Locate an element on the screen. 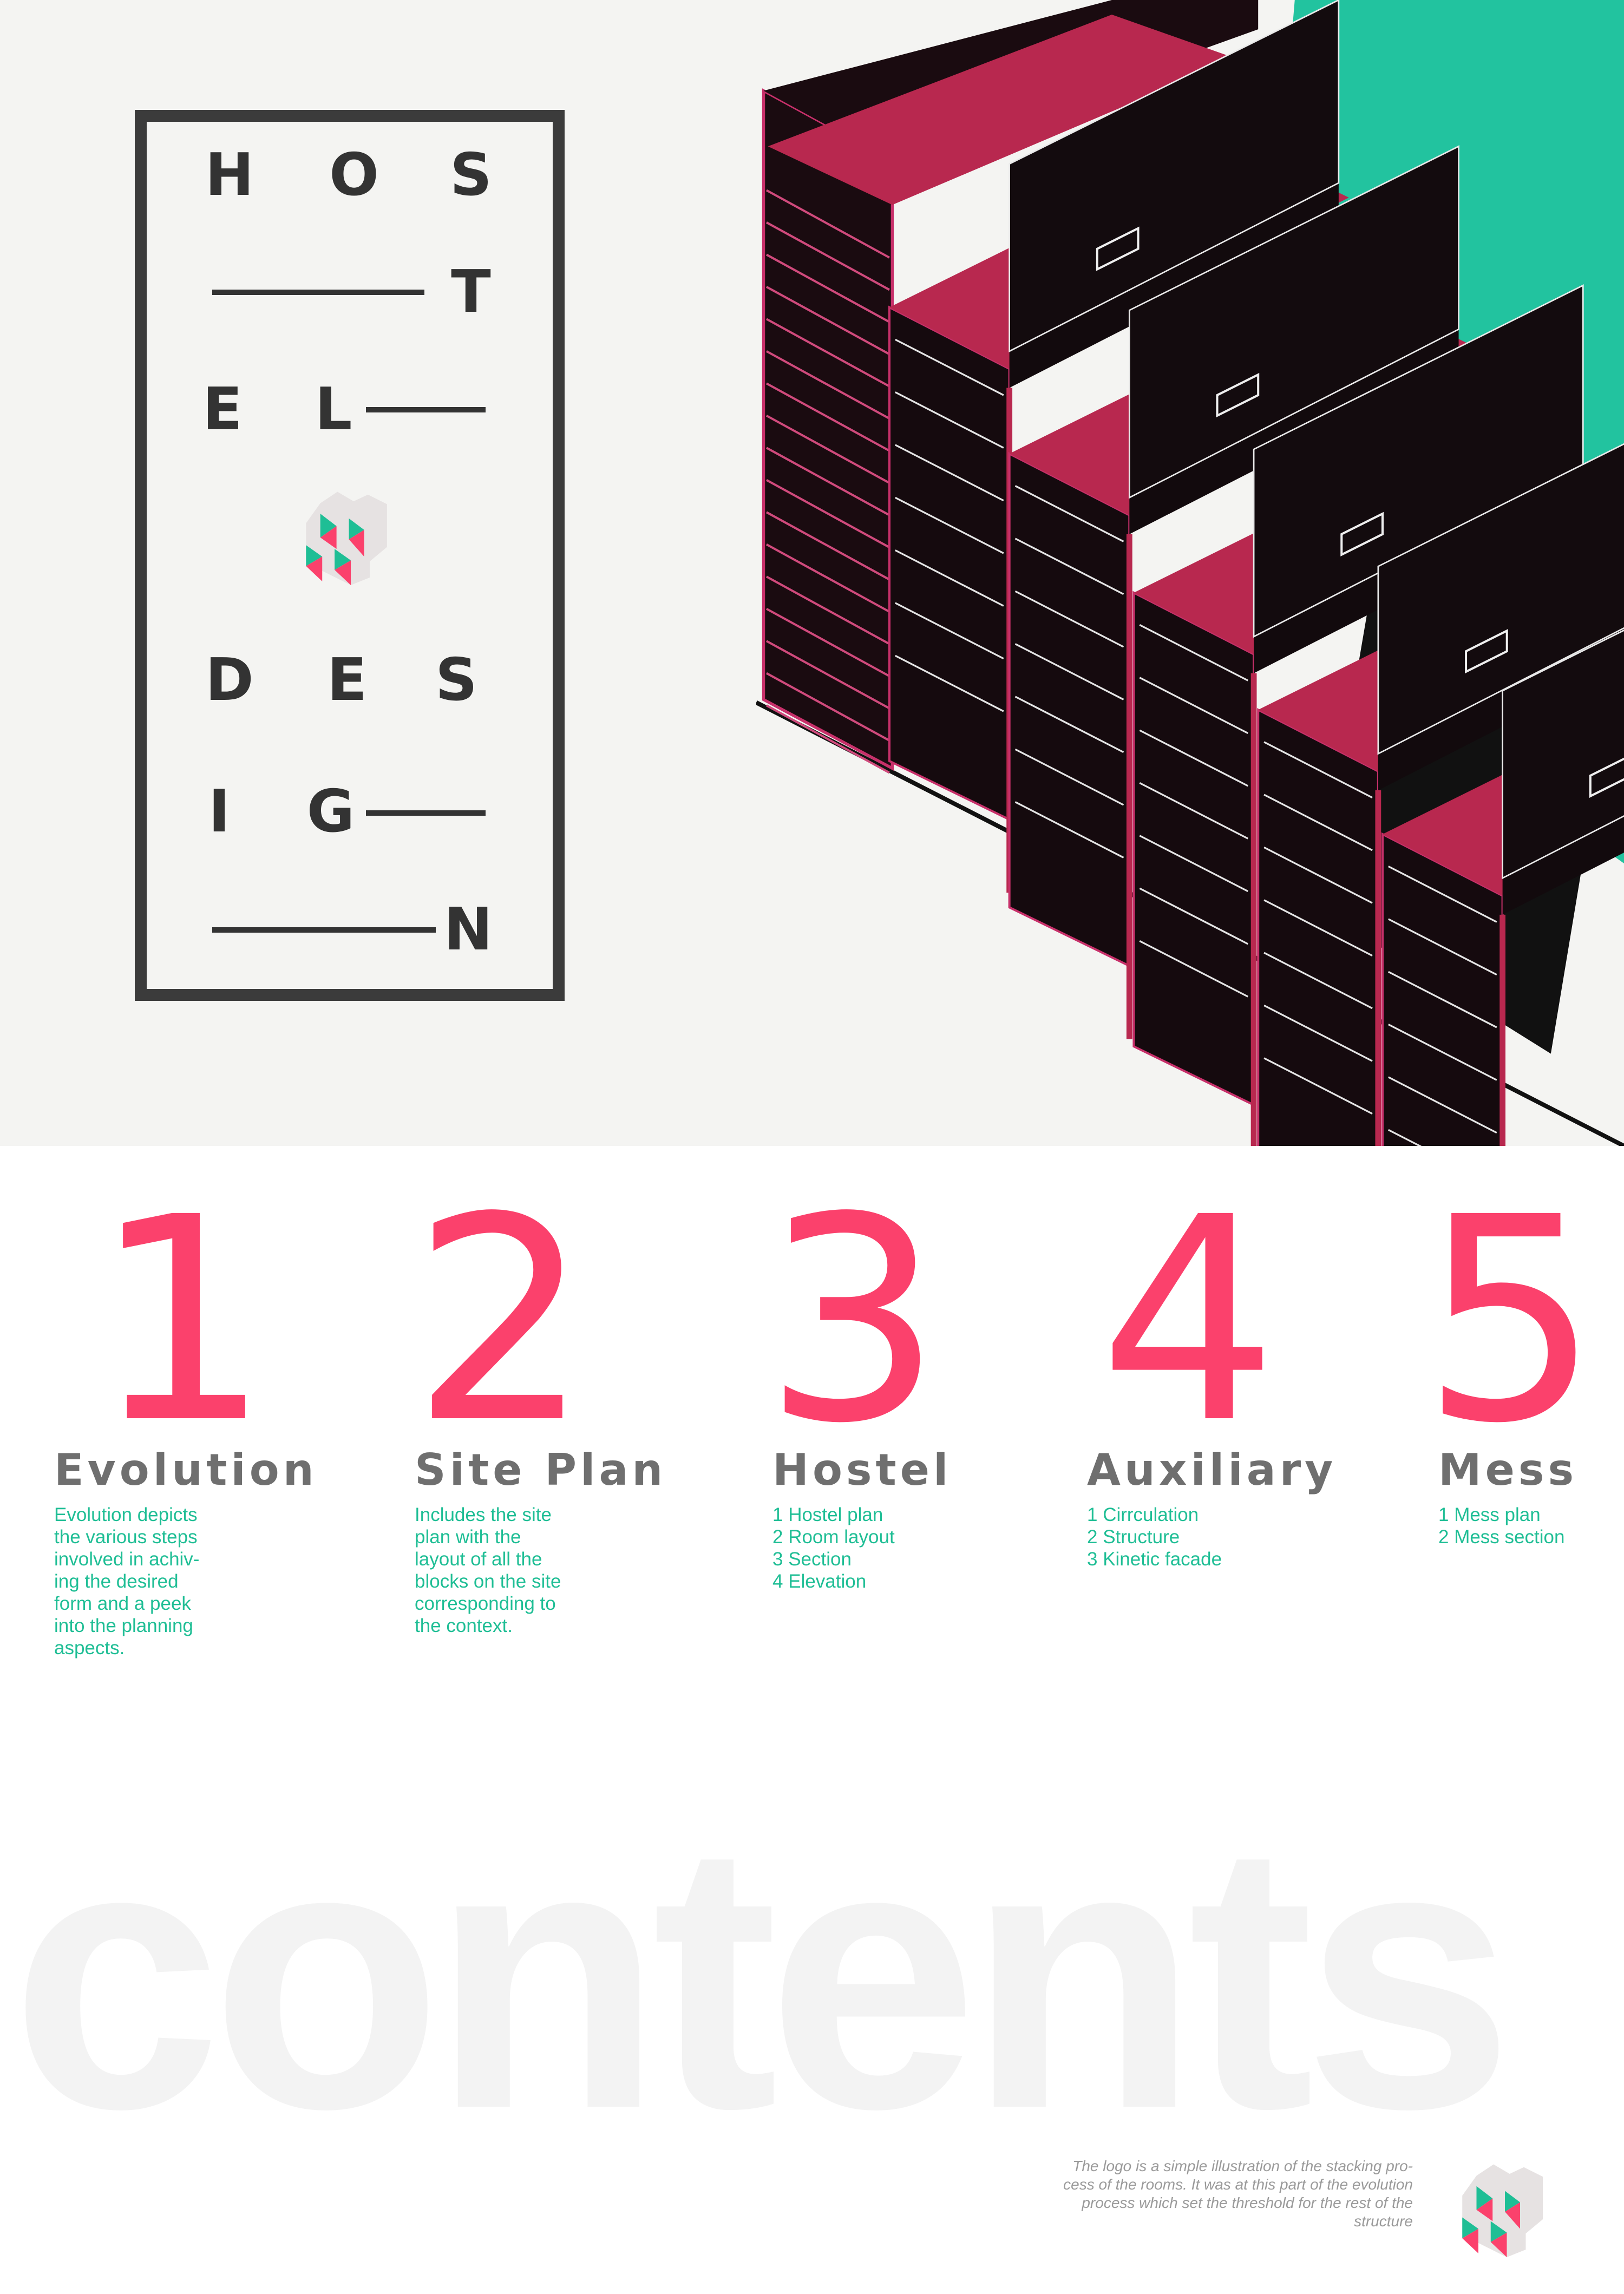 This screenshot has width=1624, height=2294. section-text-line: plan with the is located at coordinates (468, 1537).